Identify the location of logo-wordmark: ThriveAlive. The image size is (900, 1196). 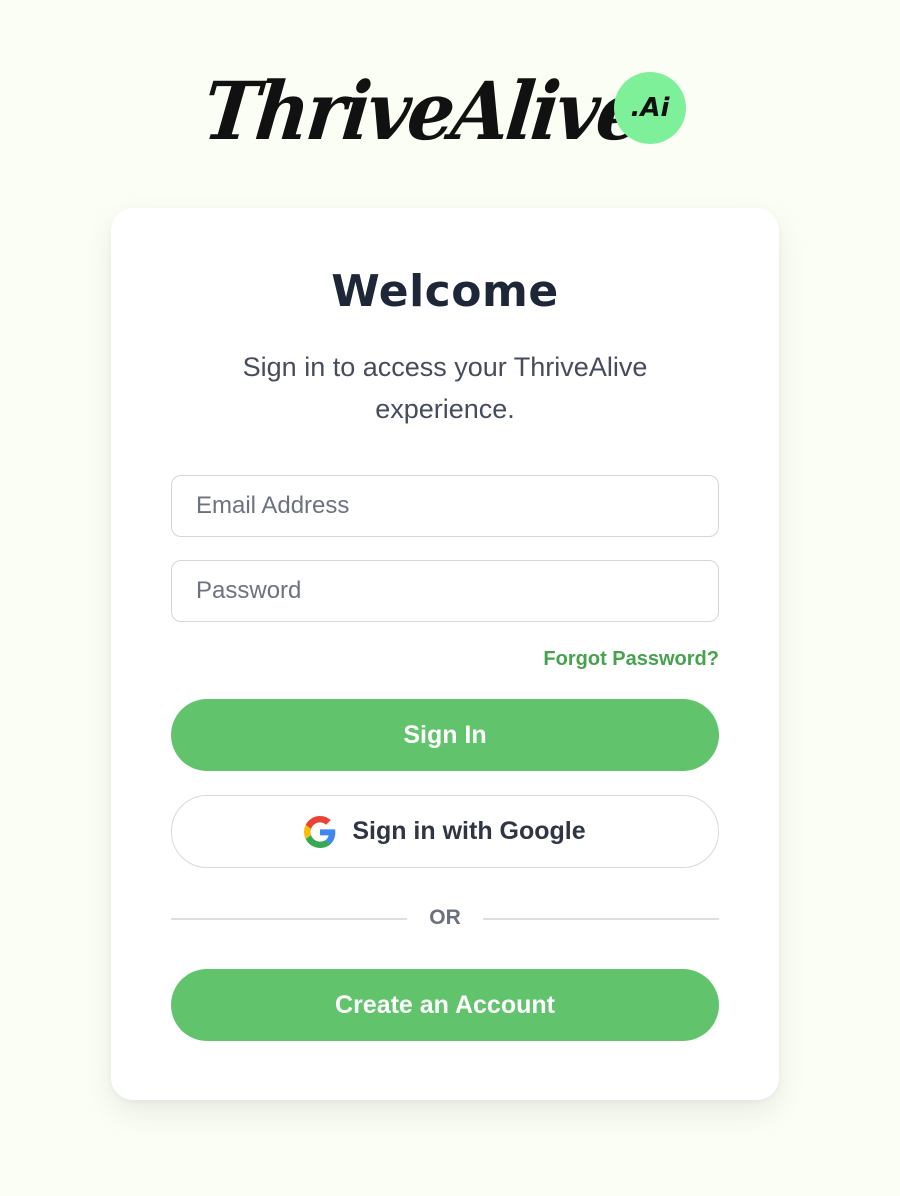
(422, 112).